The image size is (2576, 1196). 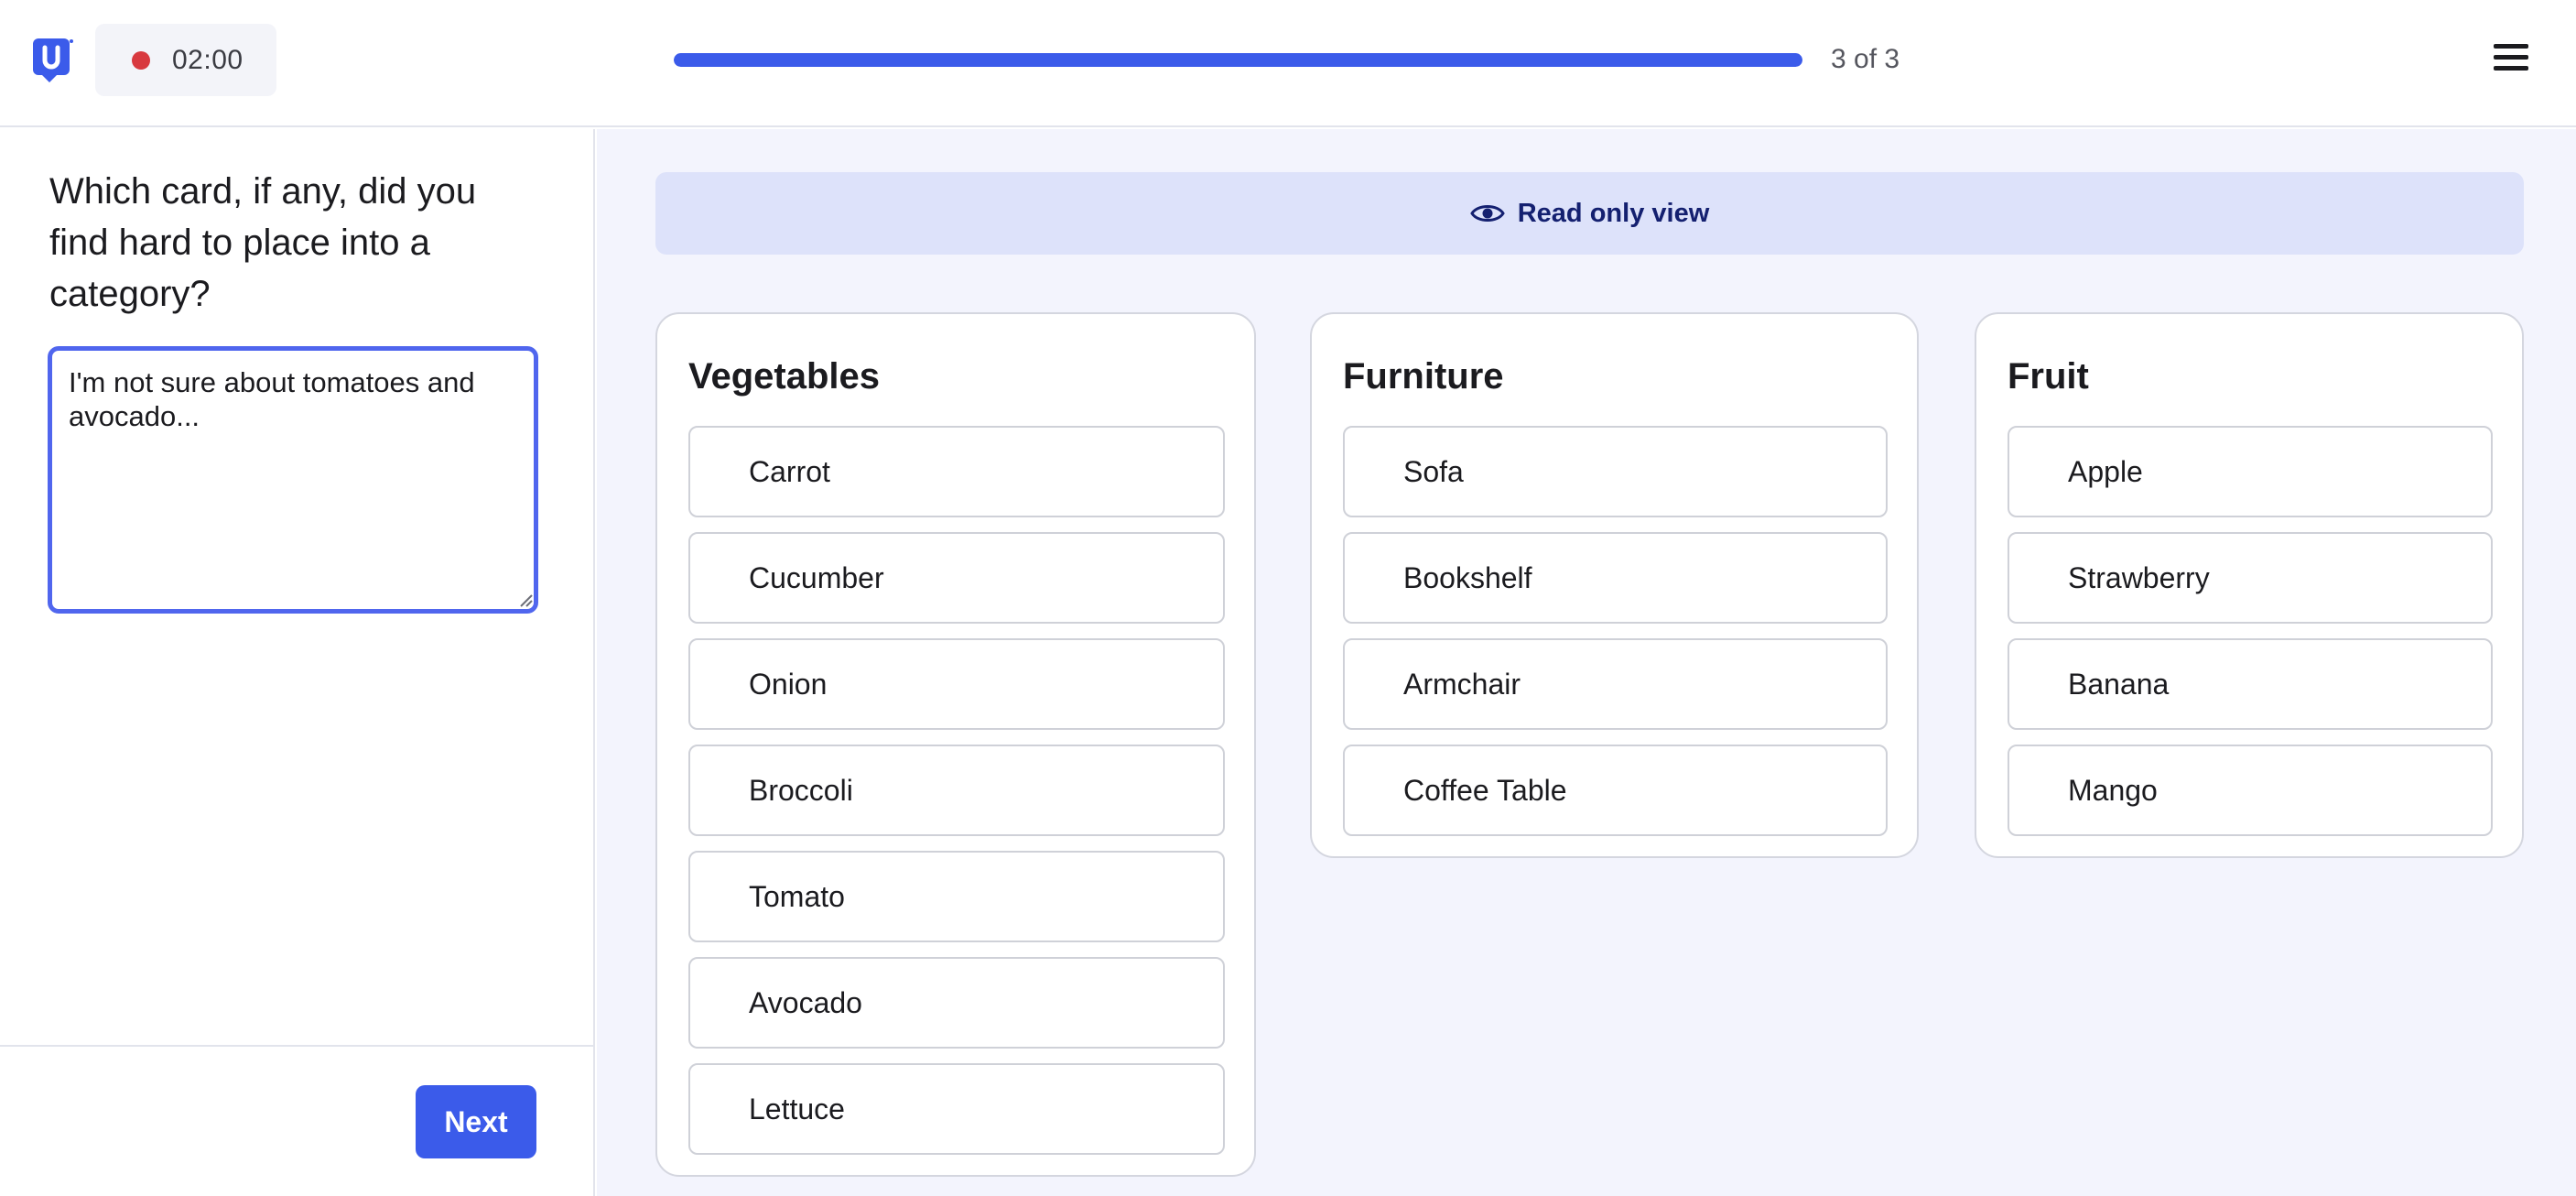 I want to click on category-title: Fruit, so click(x=2049, y=377).